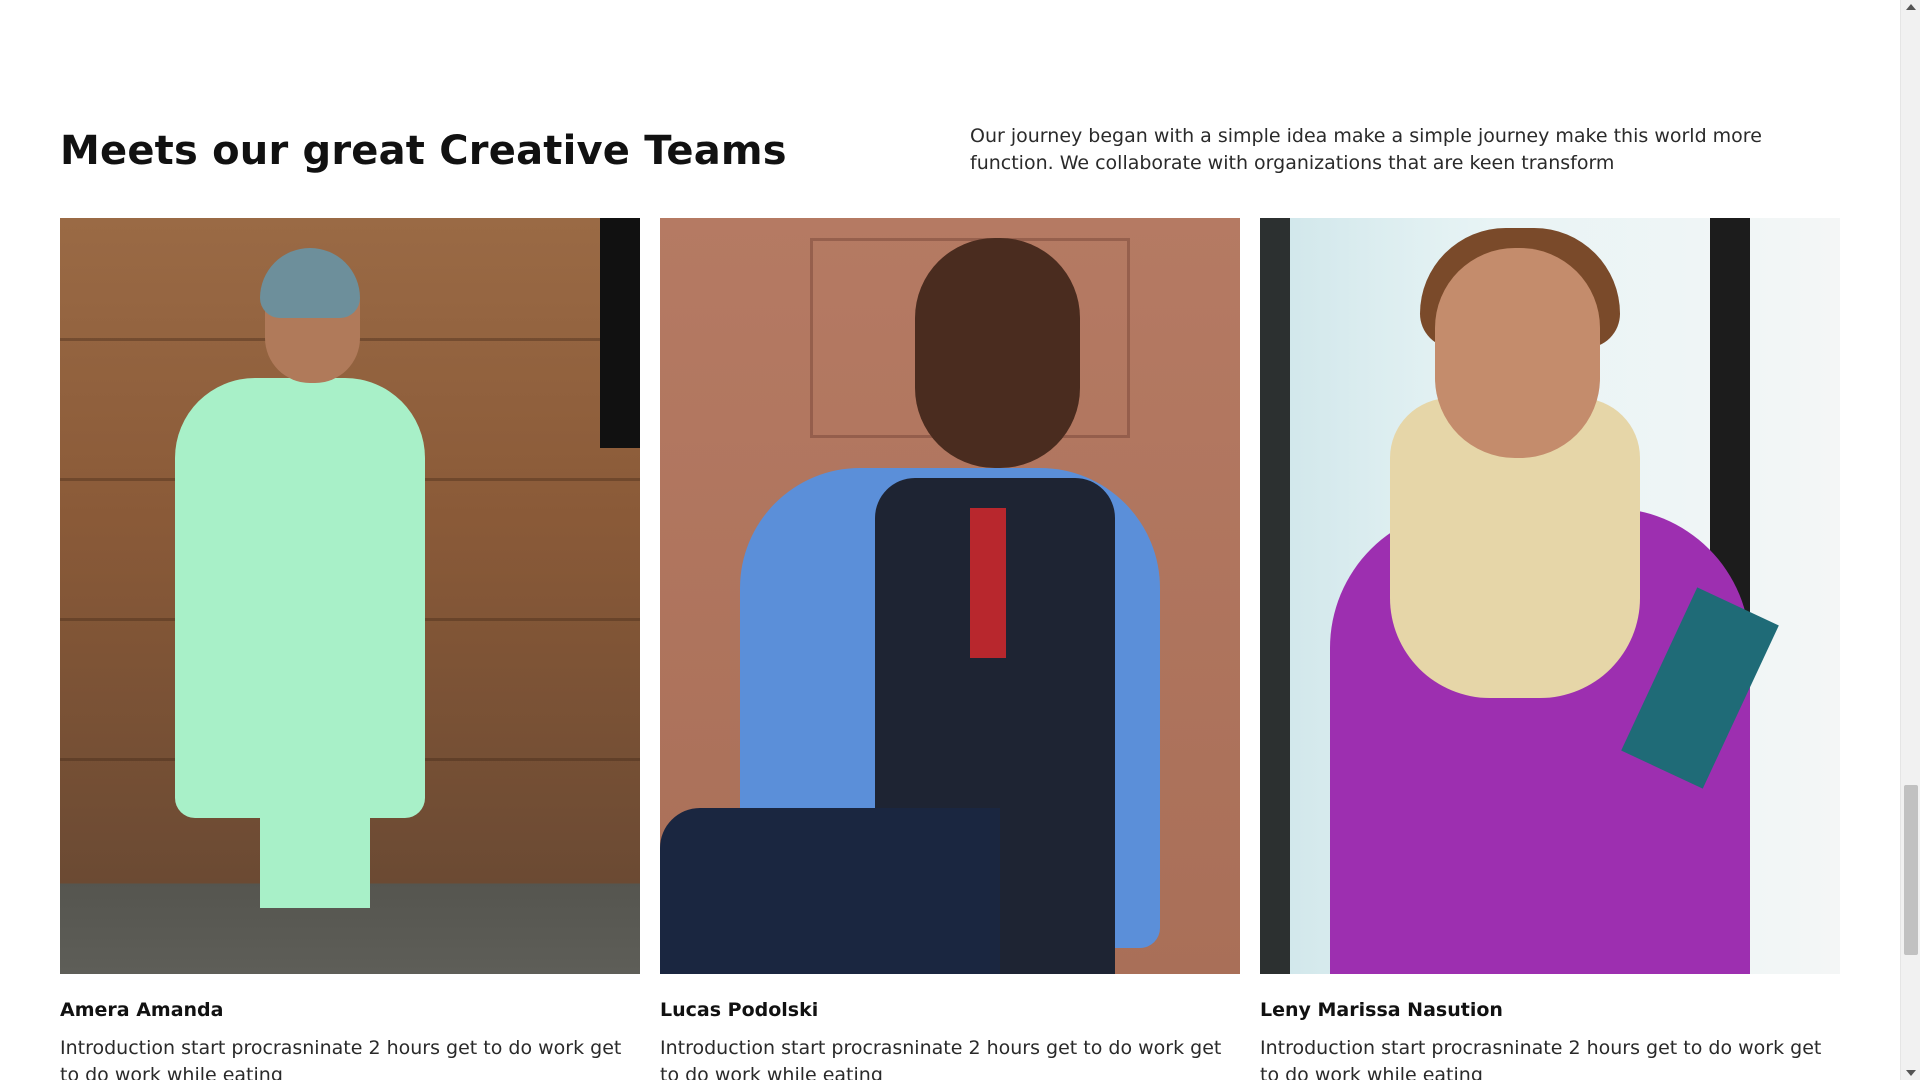  Describe the element at coordinates (423, 151) in the screenshot. I see `section-title: Meets our great Creative Teams` at that location.